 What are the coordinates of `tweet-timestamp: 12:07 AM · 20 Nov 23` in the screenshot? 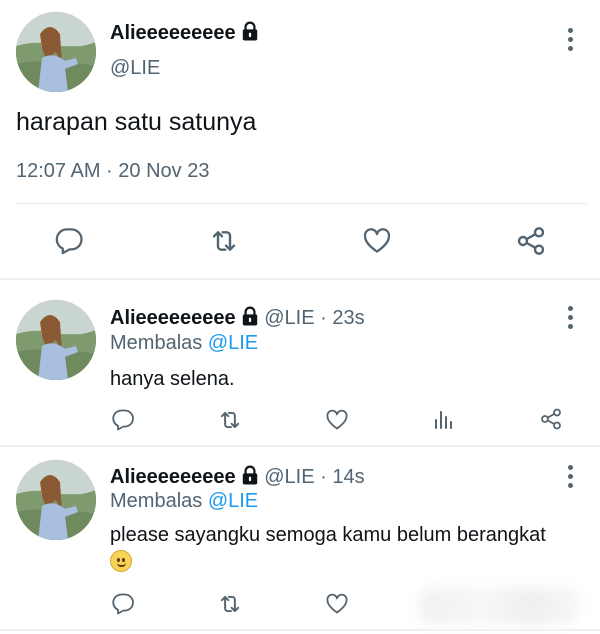 It's located at (112, 171).